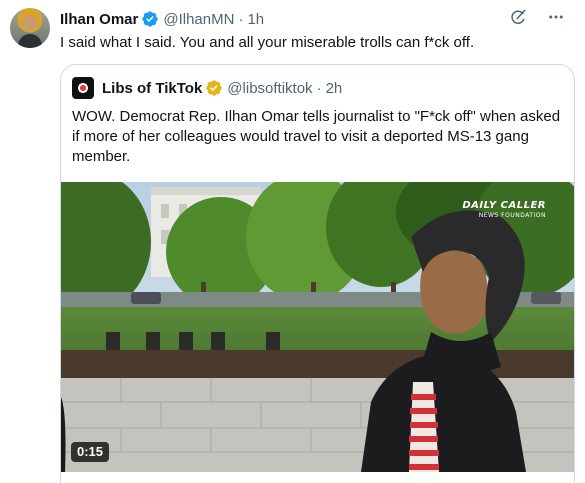  What do you see at coordinates (269, 88) in the screenshot?
I see `quote-author-handle: @libsoftiktok` at bounding box center [269, 88].